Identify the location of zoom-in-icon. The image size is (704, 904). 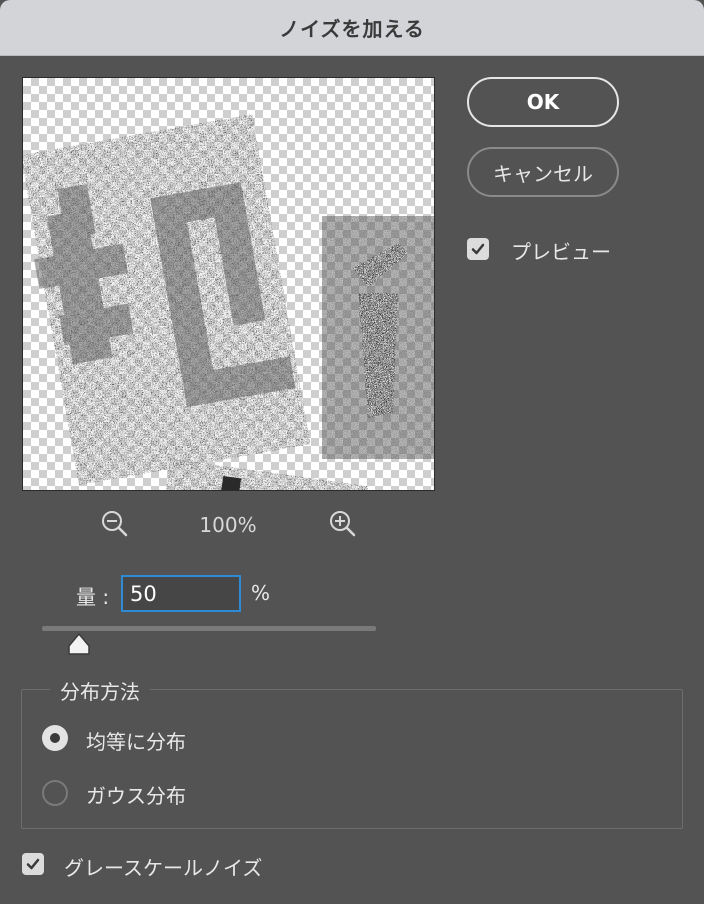
(343, 524).